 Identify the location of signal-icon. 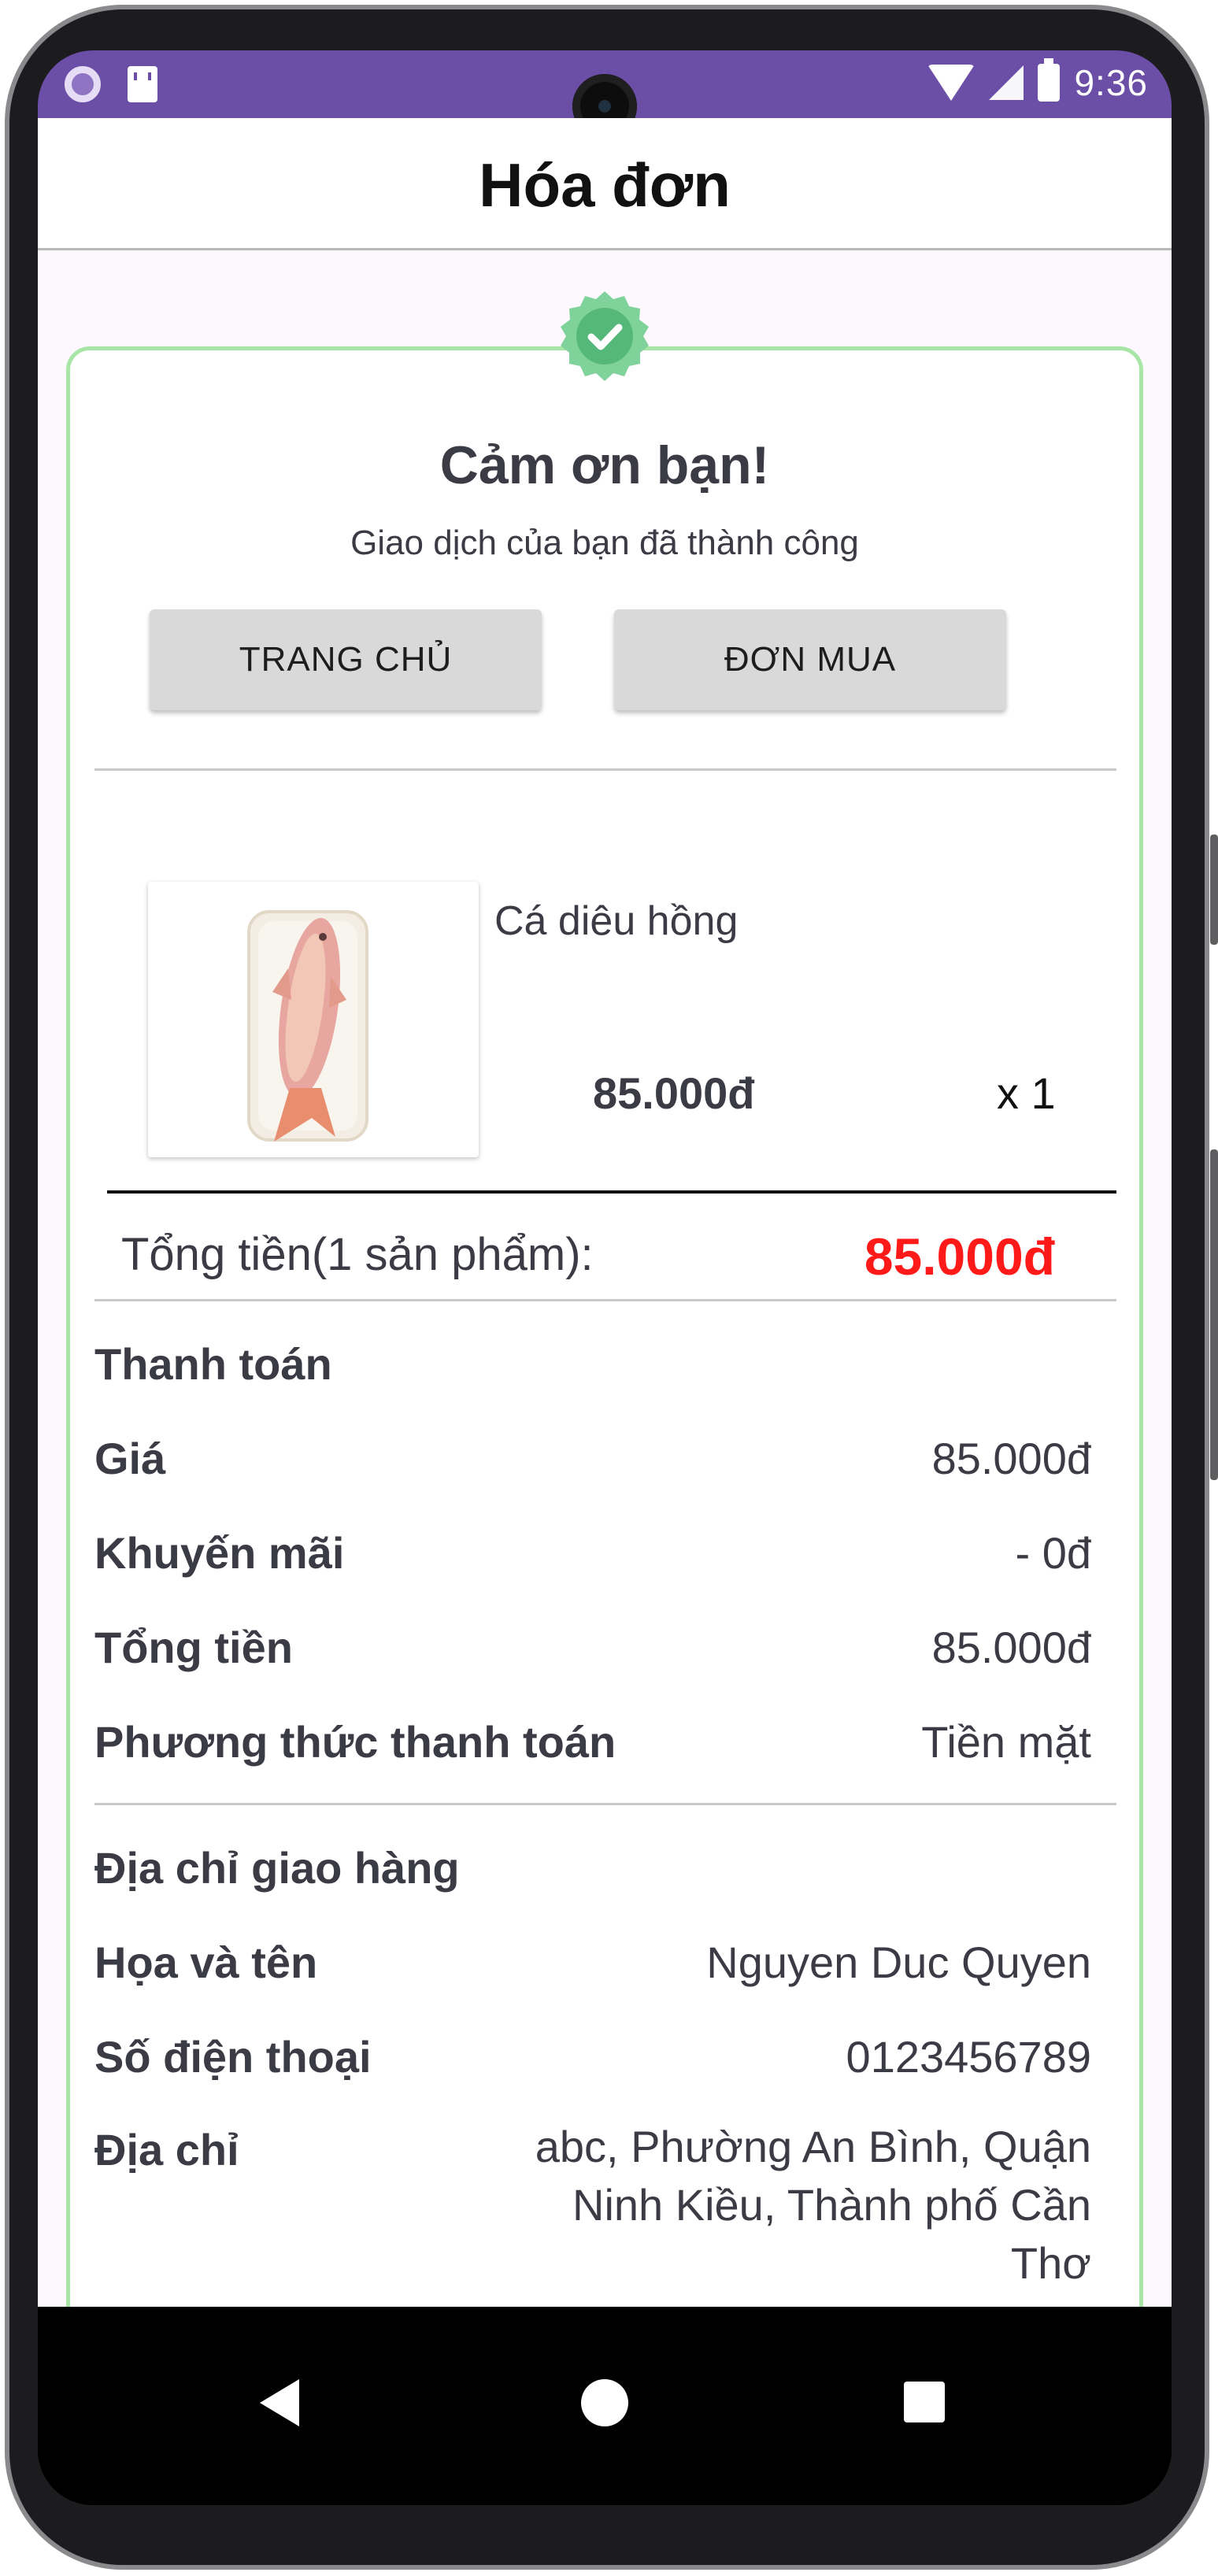
(1007, 82).